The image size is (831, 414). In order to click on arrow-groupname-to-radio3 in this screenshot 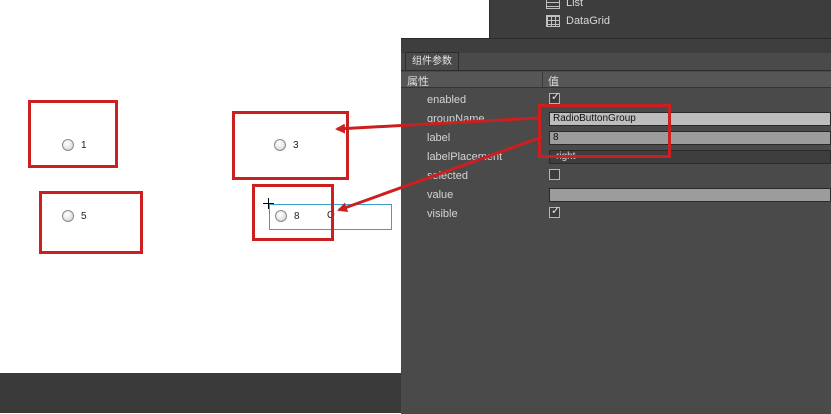, I will do `click(437, 125)`.